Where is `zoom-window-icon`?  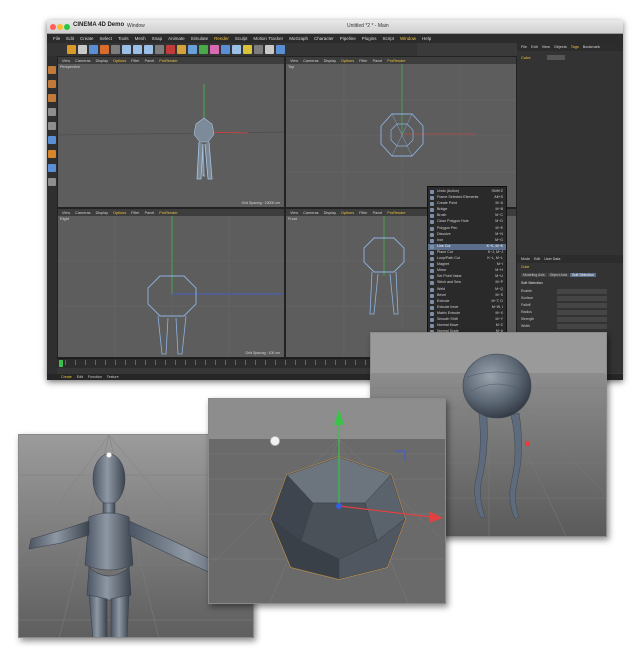 zoom-window-icon is located at coordinates (67, 27).